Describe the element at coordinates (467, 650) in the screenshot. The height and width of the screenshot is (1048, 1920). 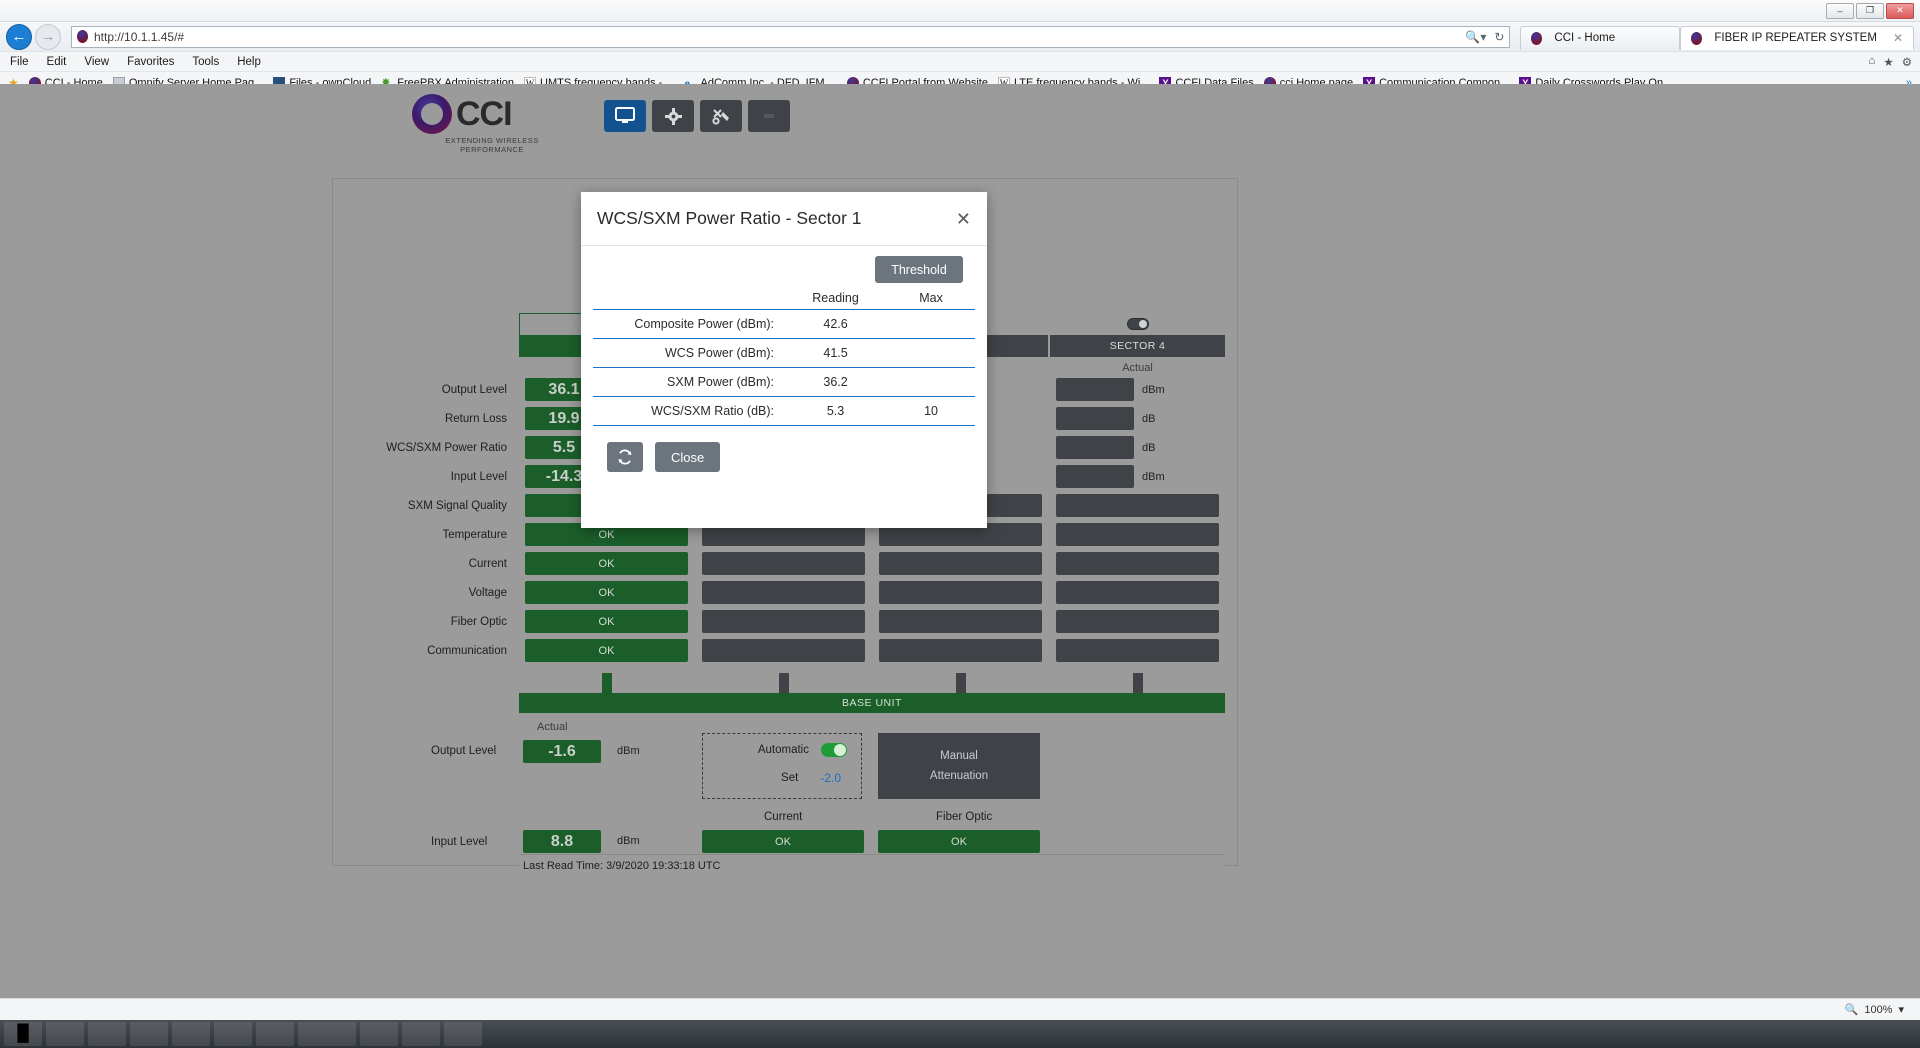
I see `row-label-communication: Communication` at that location.